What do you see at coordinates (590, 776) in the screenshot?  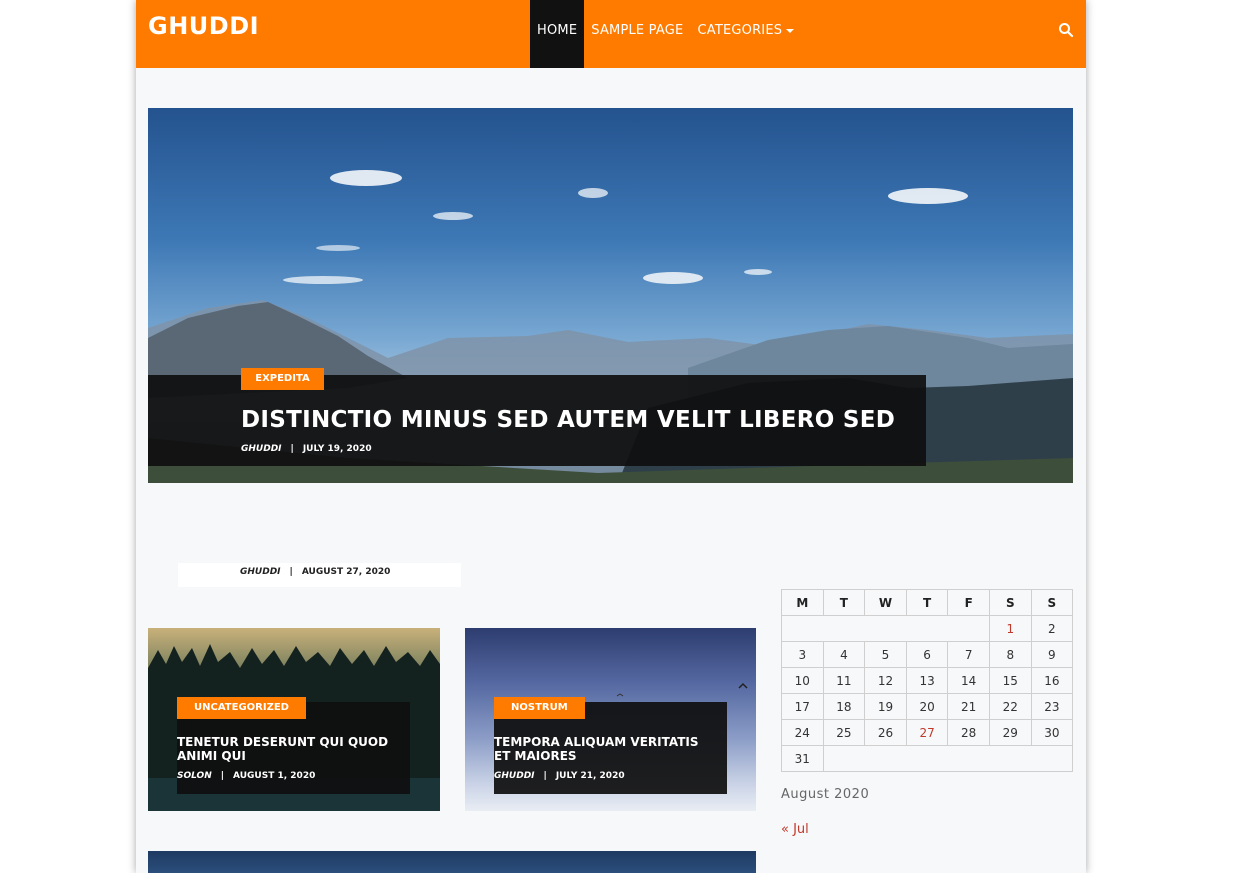 I see `post-date: JULY 21, 2020` at bounding box center [590, 776].